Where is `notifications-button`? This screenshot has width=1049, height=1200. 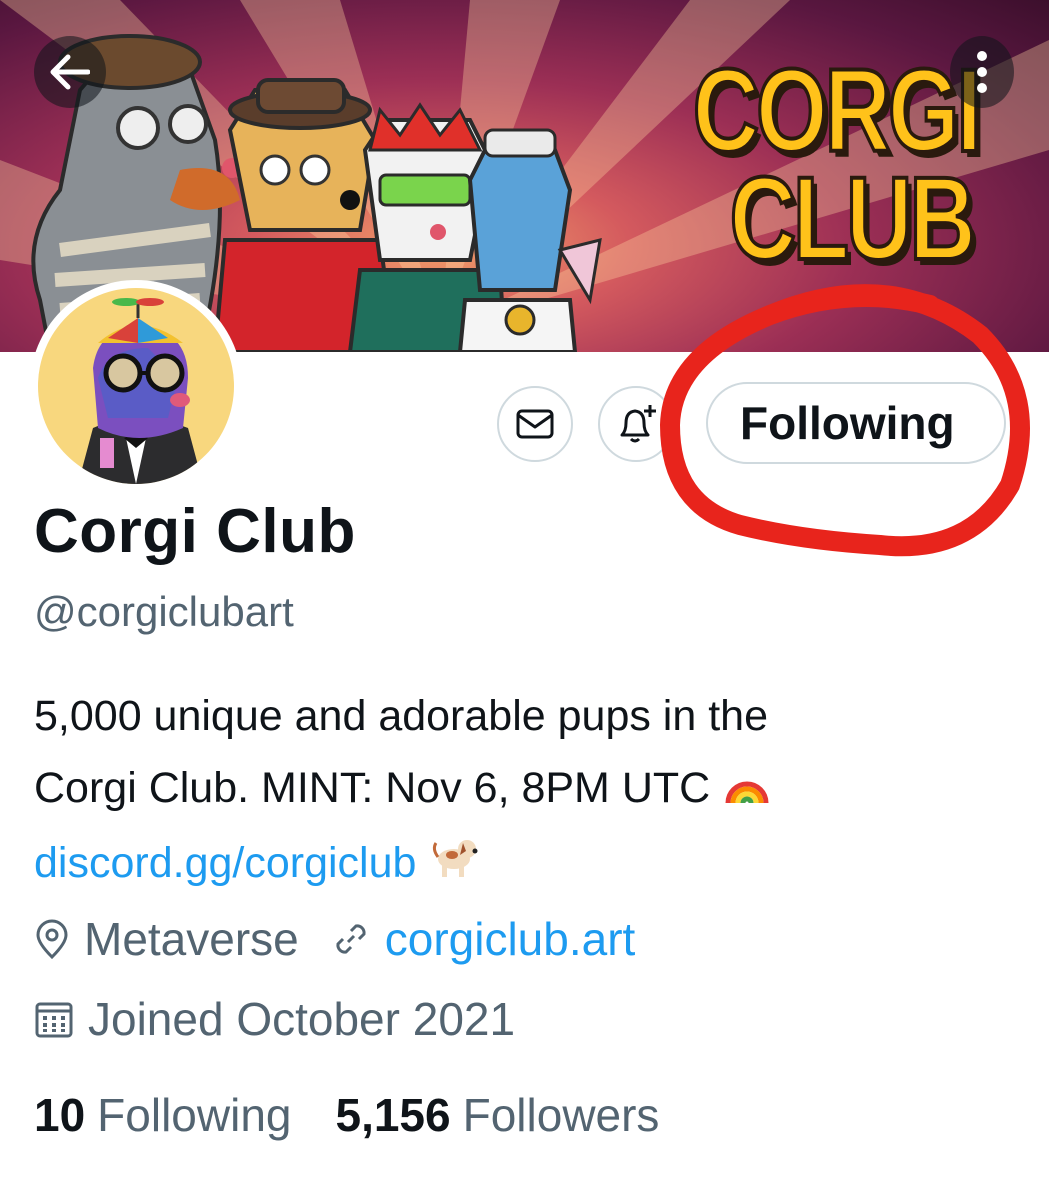
notifications-button is located at coordinates (636, 424).